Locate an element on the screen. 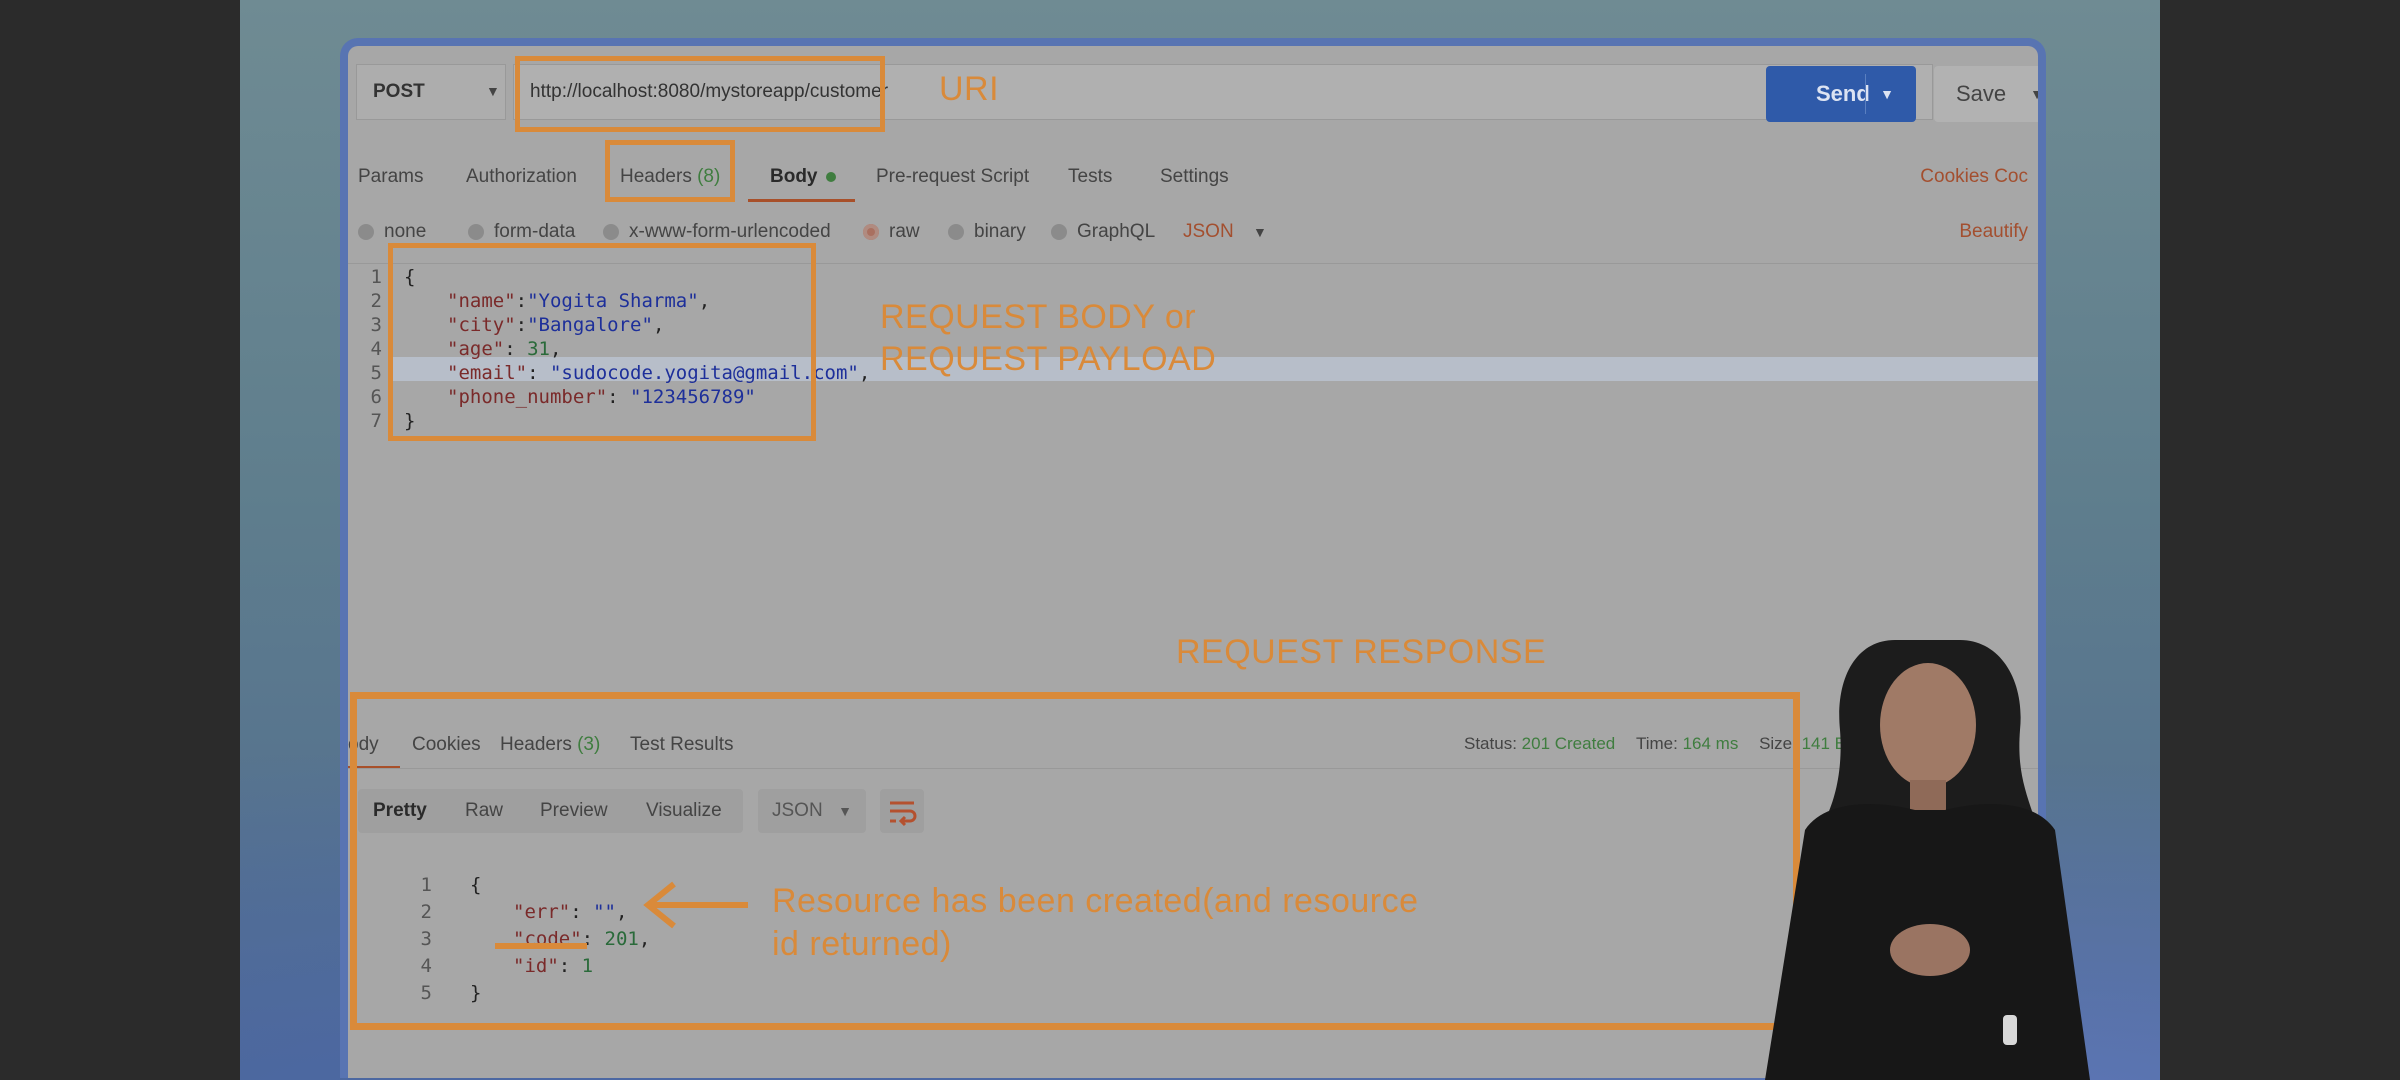  modified-dot-icon is located at coordinates (830, 176).